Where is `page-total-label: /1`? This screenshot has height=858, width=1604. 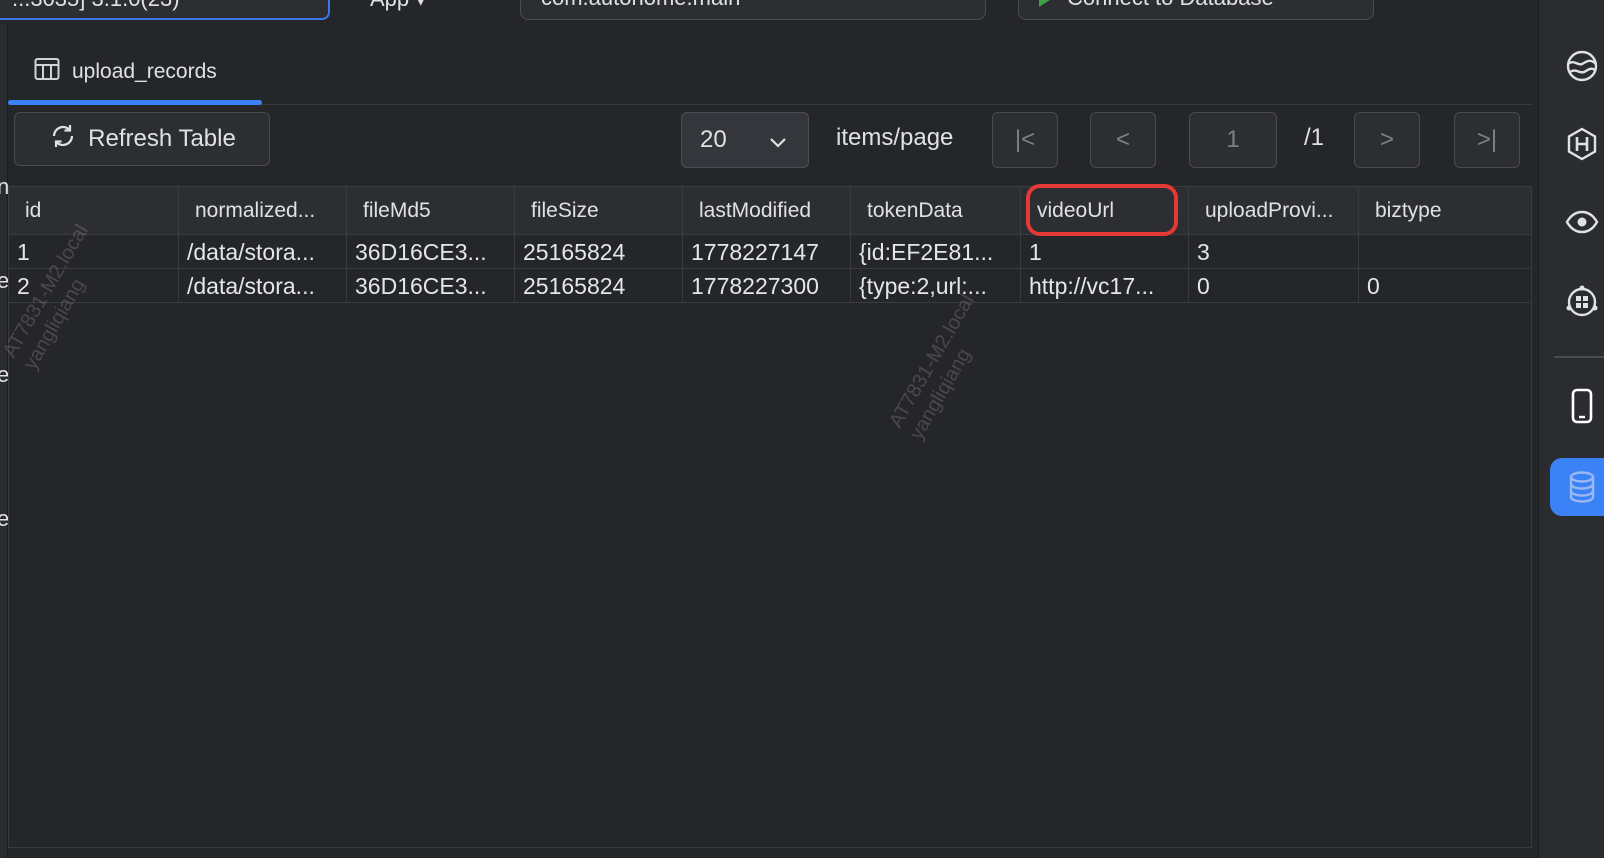 page-total-label: /1 is located at coordinates (1314, 137).